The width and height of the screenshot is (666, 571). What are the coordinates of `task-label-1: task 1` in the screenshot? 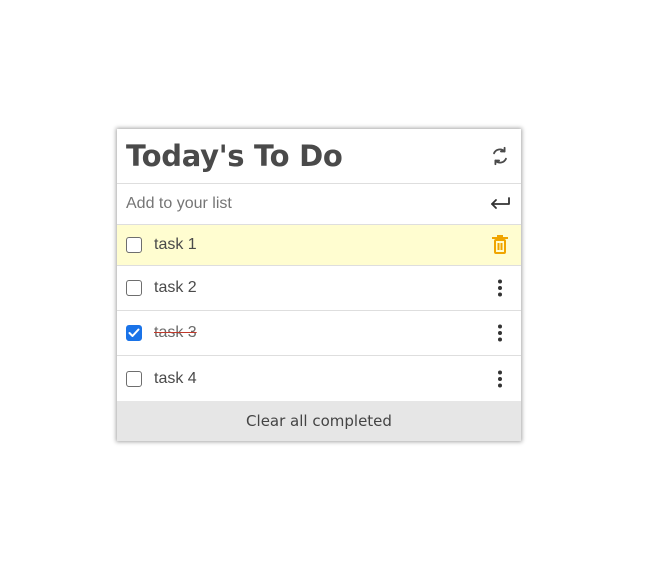 It's located at (175, 244).